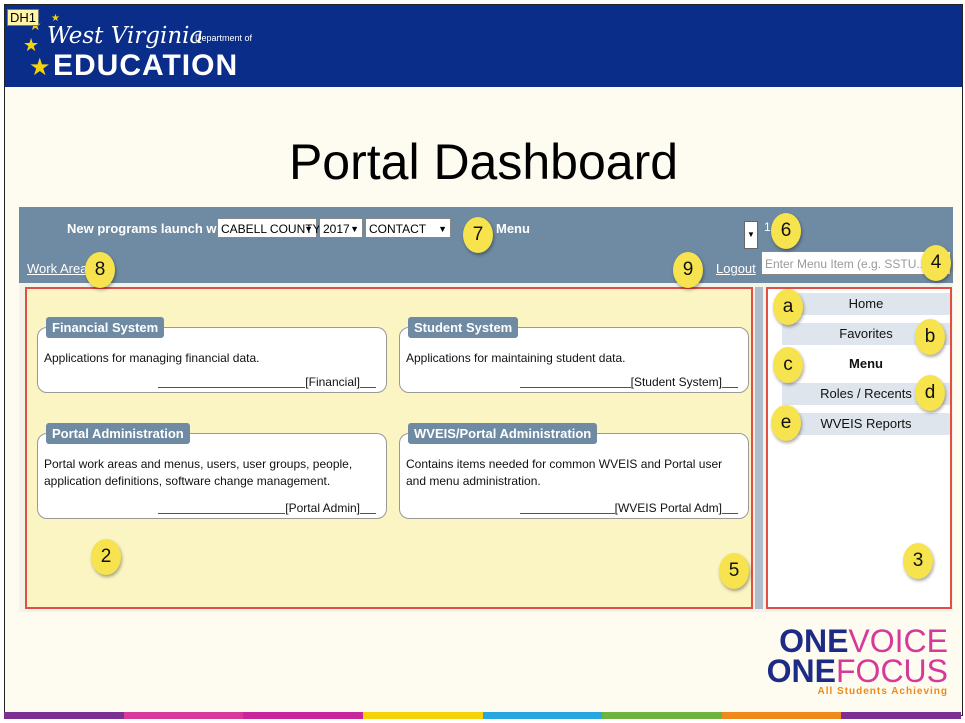  I want to click on bottom-color-stripe, so click(482, 715).